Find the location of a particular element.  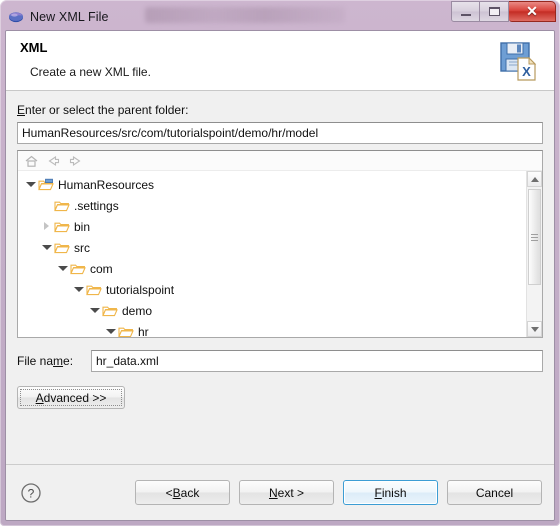

eclipse-sphere-icon is located at coordinates (16, 17).